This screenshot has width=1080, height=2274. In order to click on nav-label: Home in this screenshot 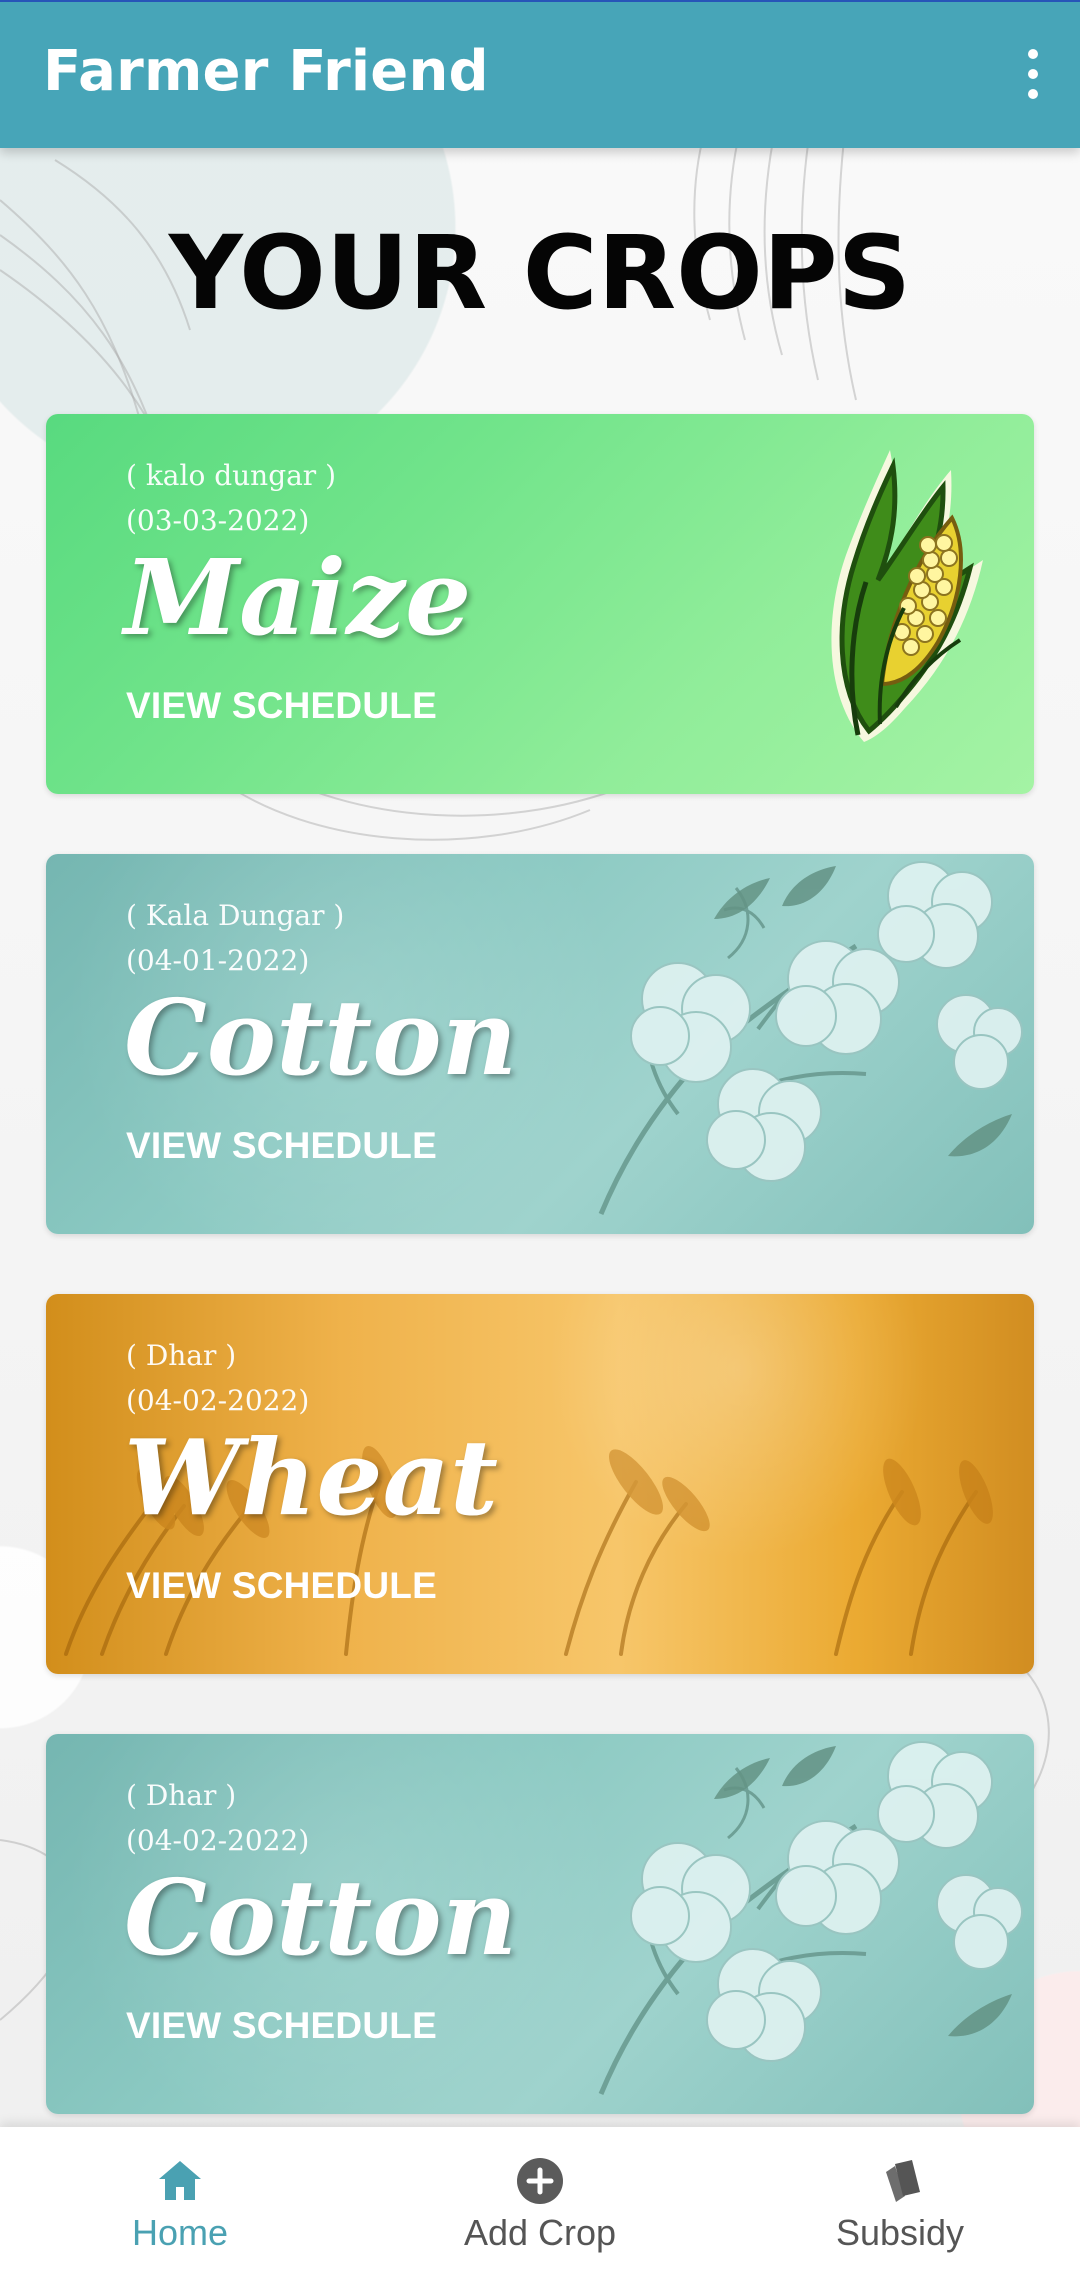, I will do `click(180, 2232)`.